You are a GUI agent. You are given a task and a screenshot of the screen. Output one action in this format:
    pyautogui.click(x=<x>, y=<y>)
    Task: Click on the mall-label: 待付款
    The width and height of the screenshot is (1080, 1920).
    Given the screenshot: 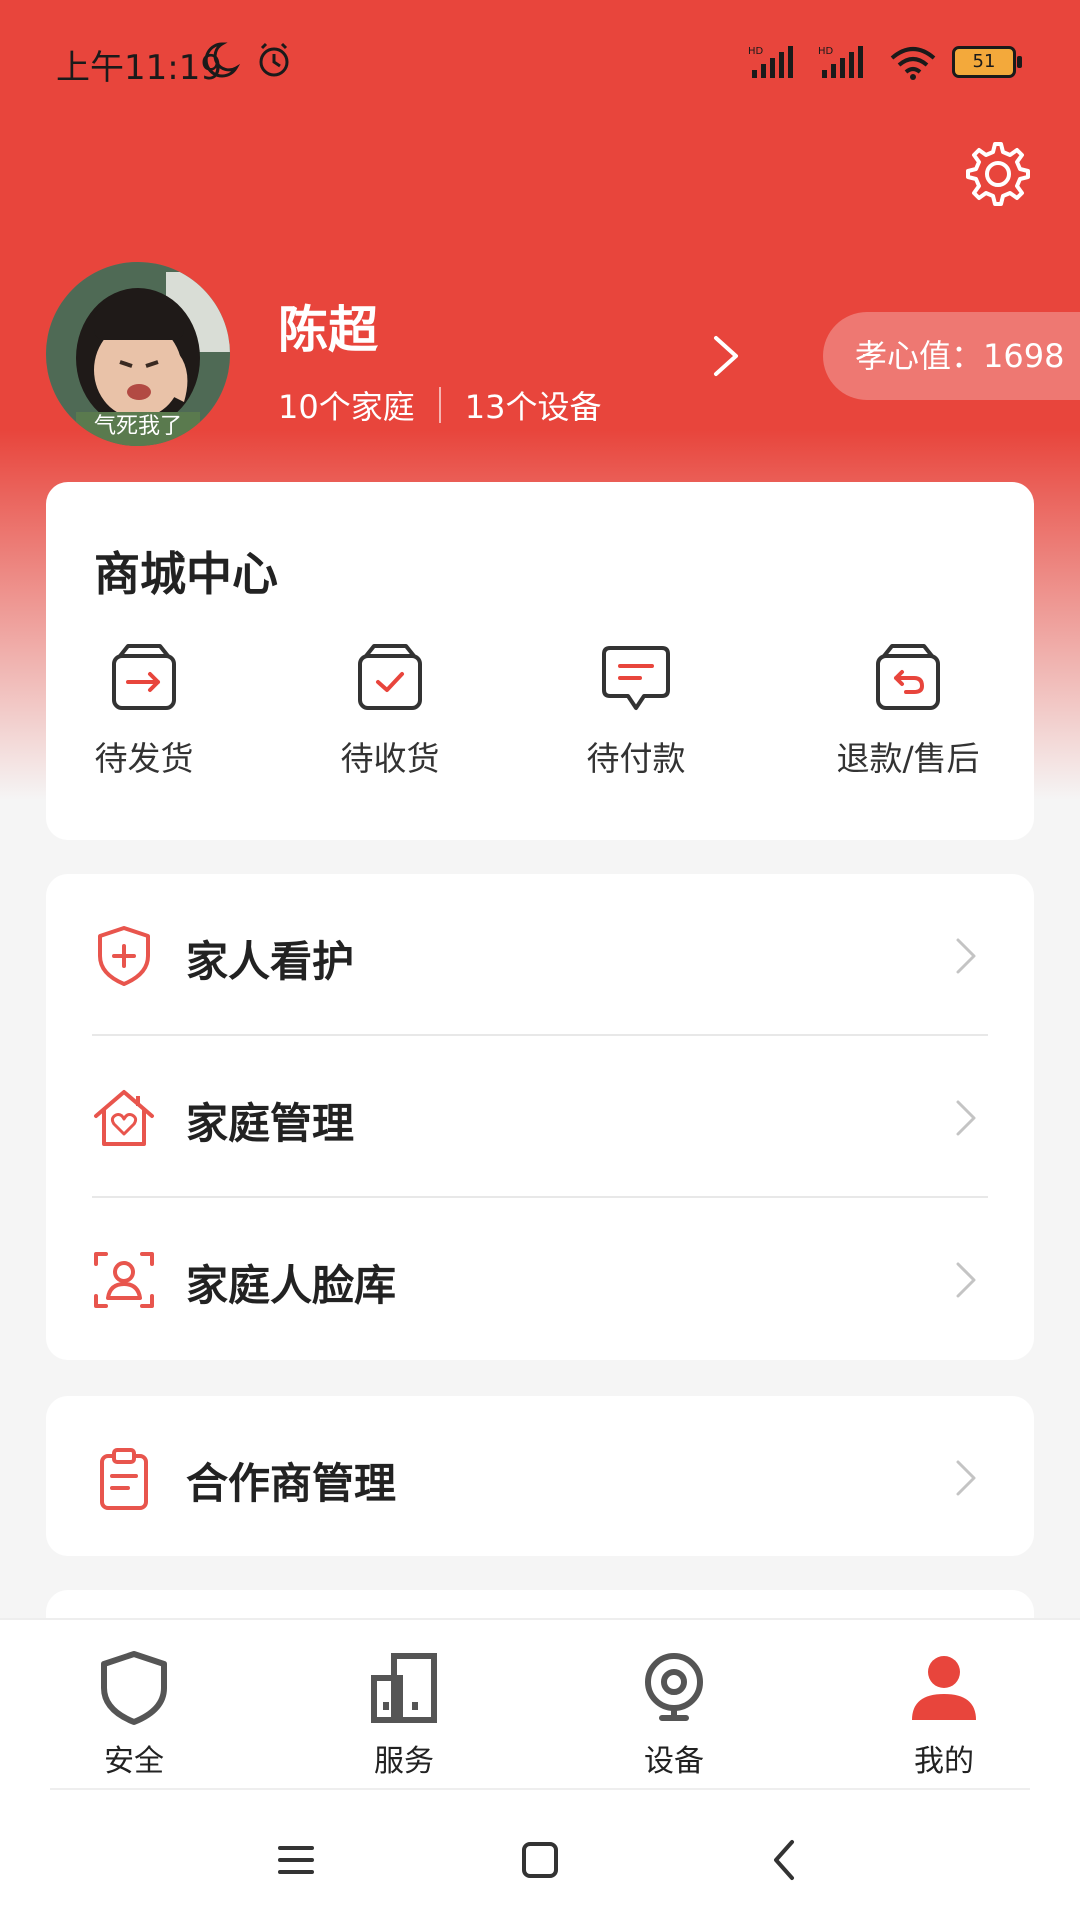 What is the action you would take?
    pyautogui.click(x=636, y=758)
    